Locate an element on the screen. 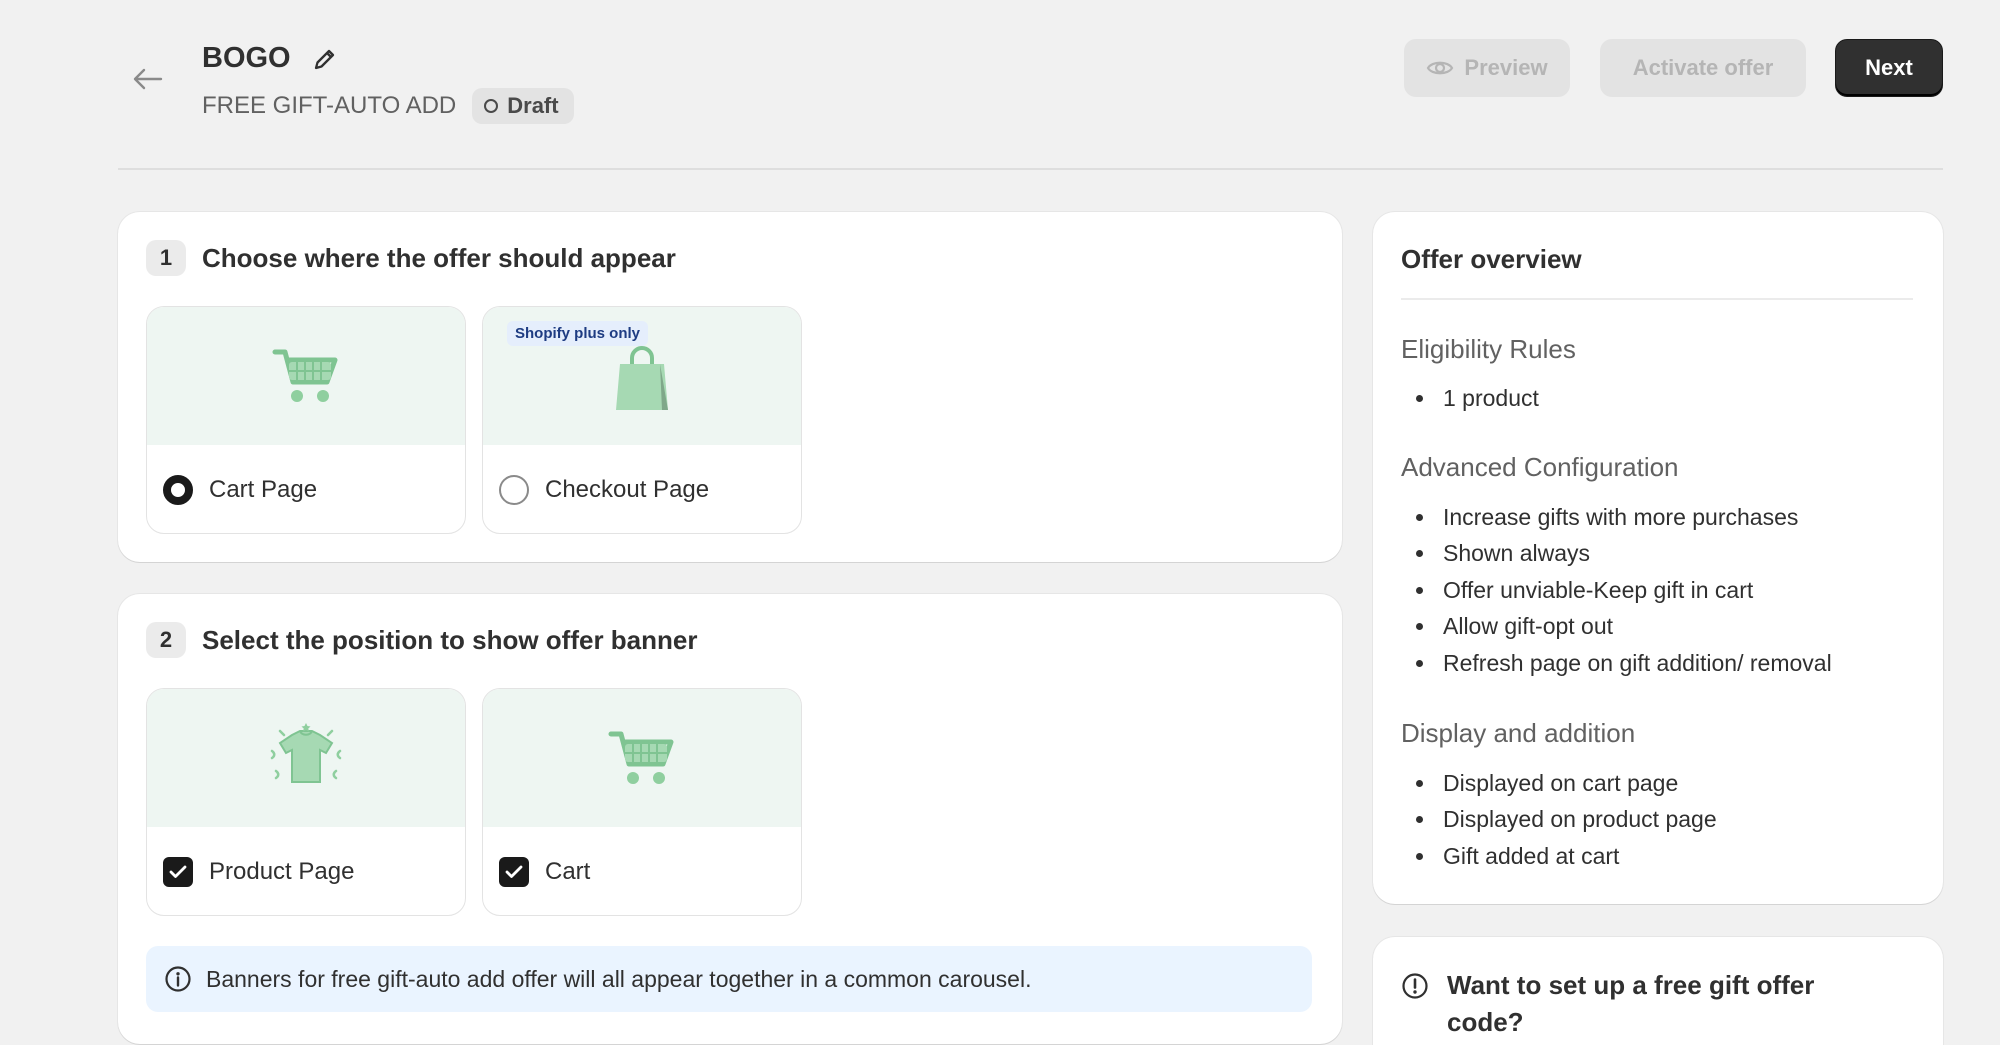  cart-page-radio is located at coordinates (178, 490).